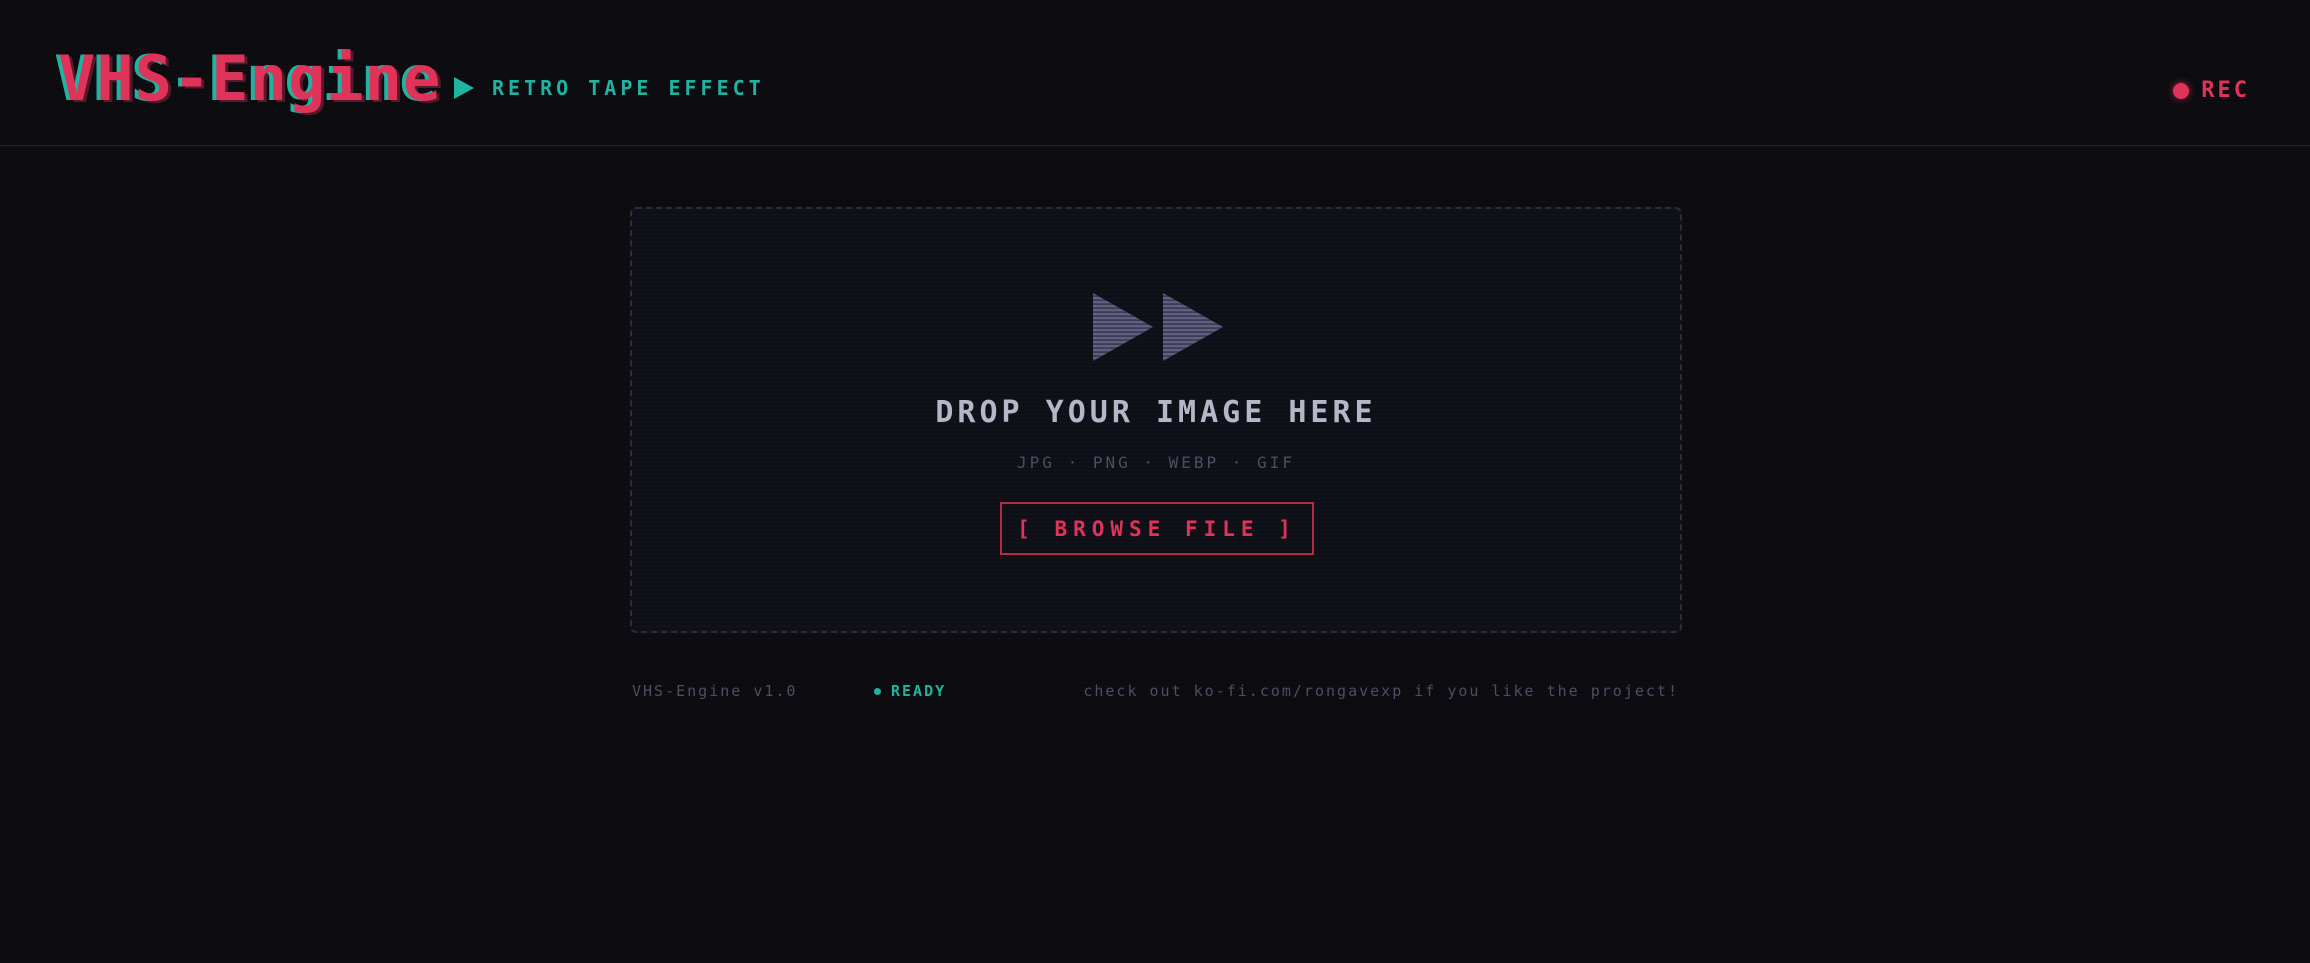 This screenshot has height=963, width=2310. What do you see at coordinates (715, 691) in the screenshot?
I see `version-label: VHS-Engine v1.0` at bounding box center [715, 691].